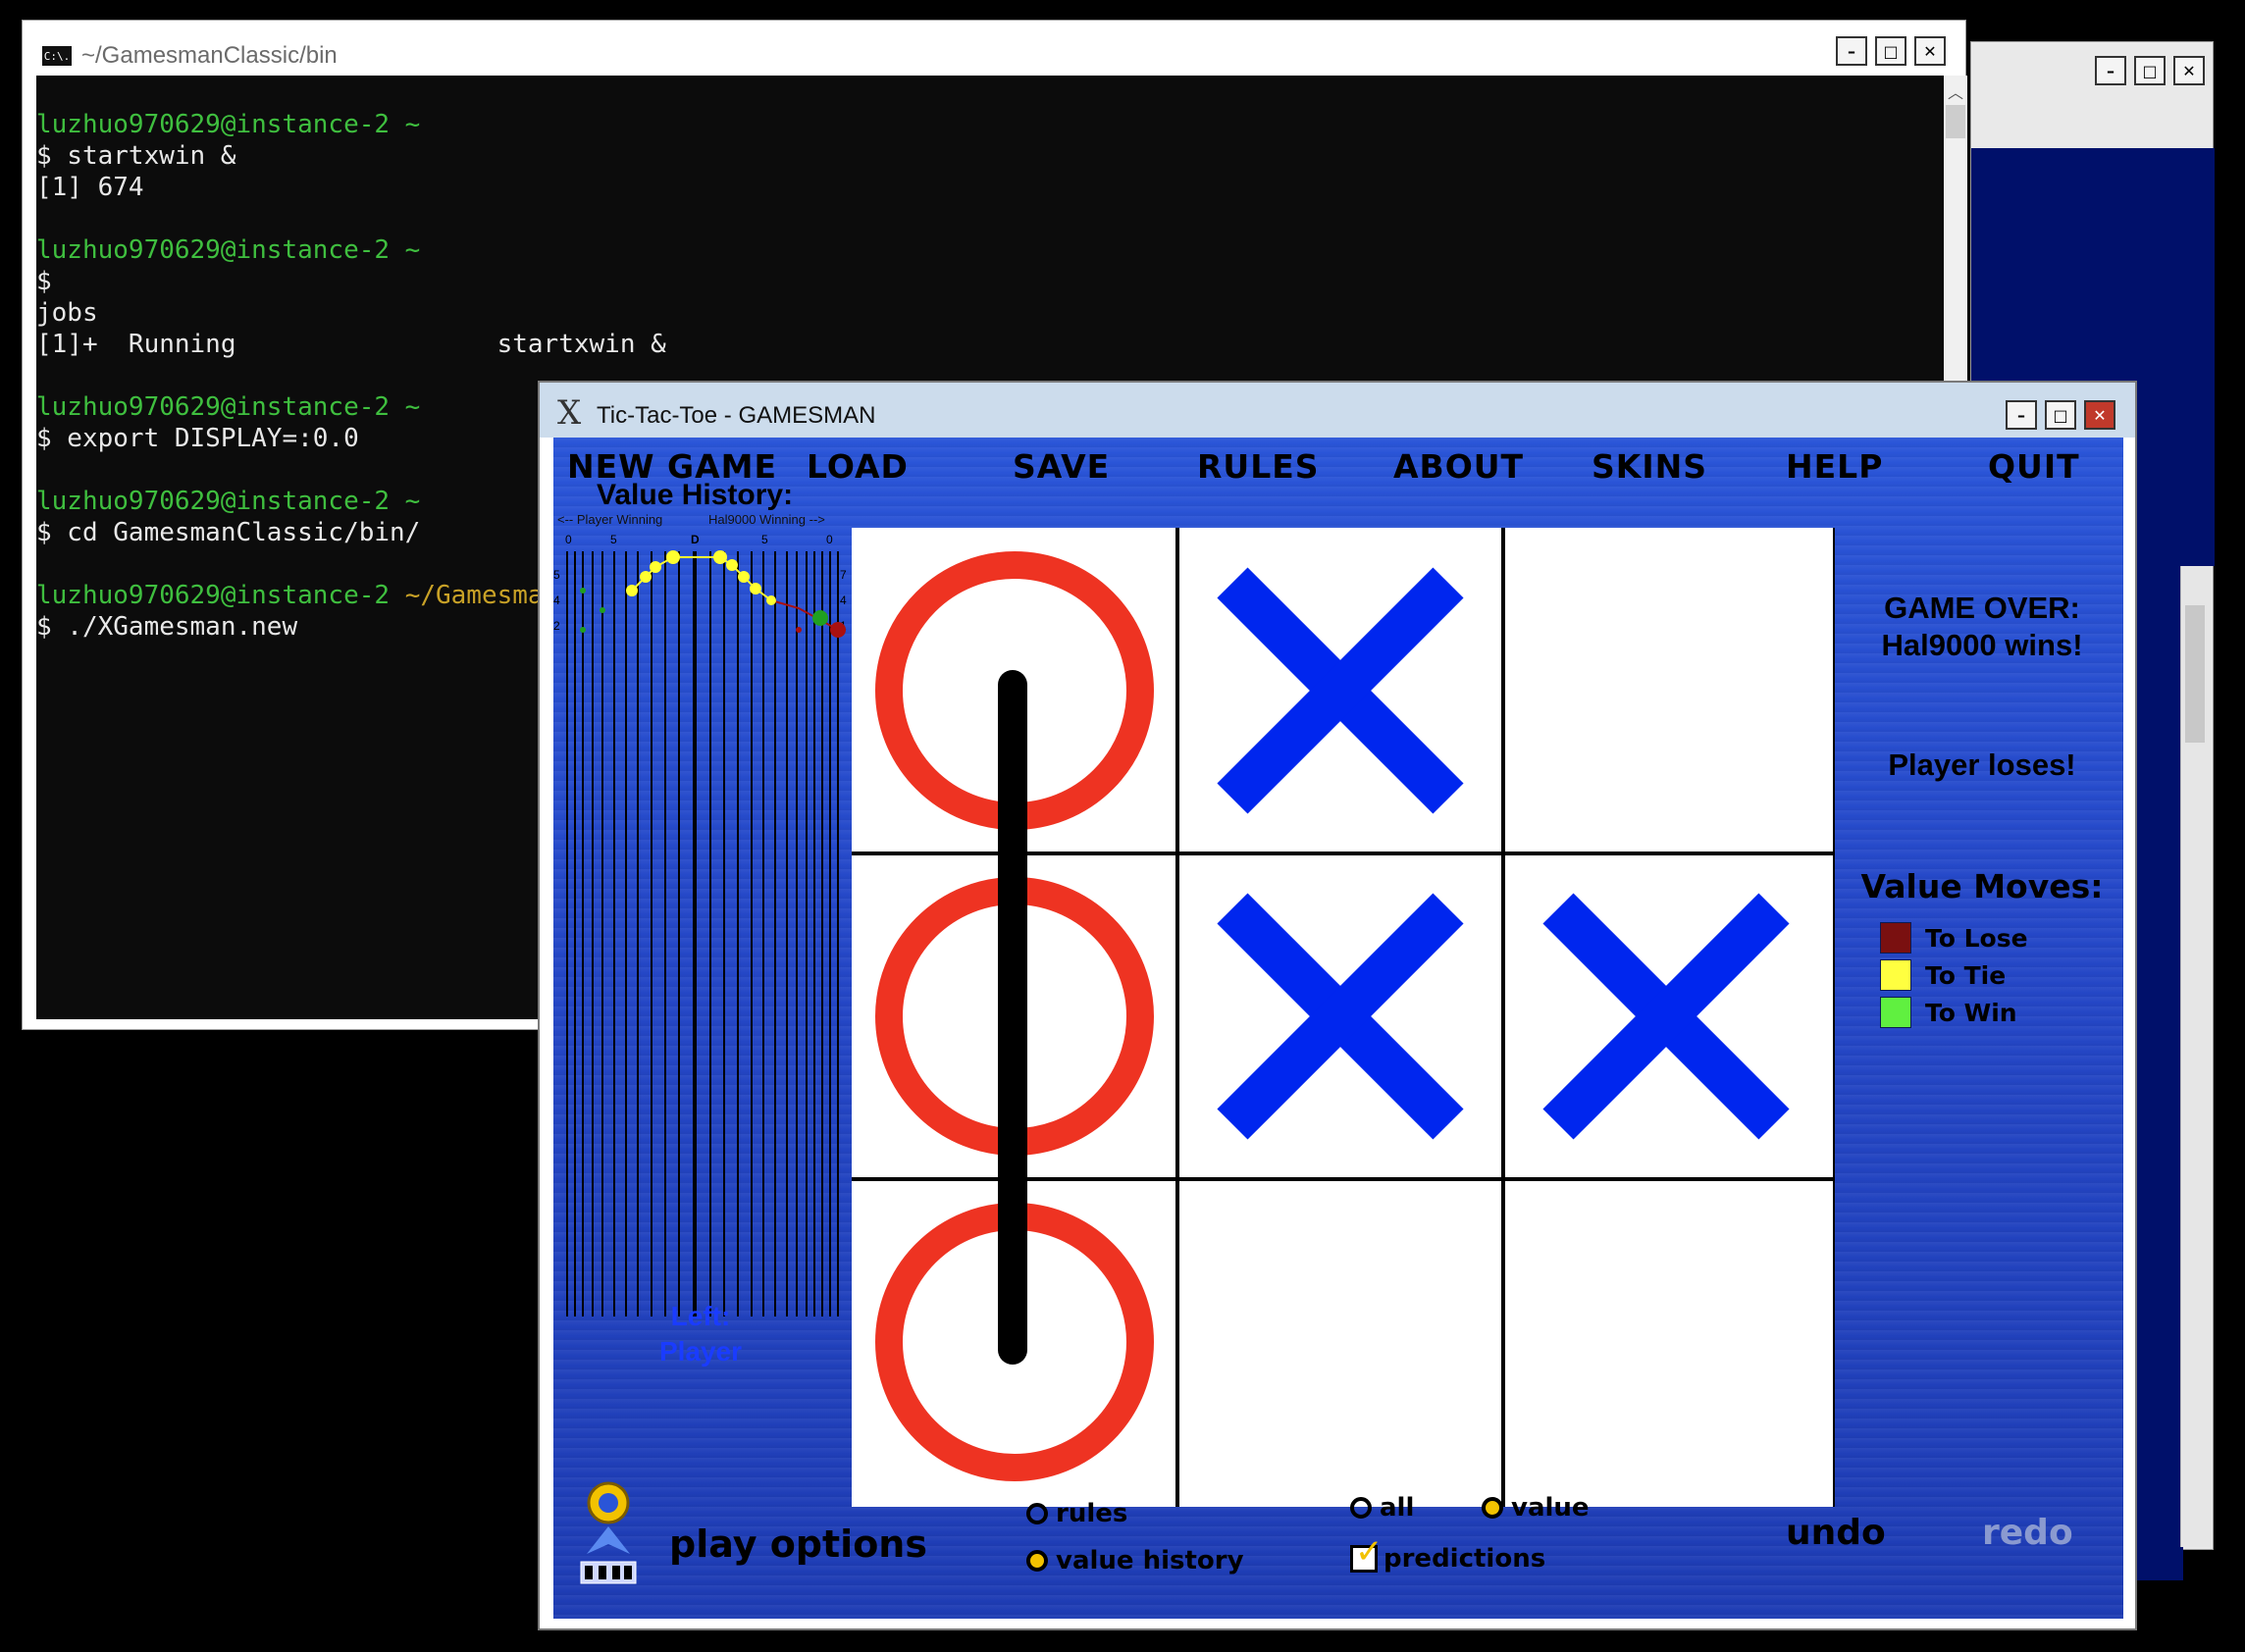  Describe the element at coordinates (221, 595) in the screenshot. I see `terminal-line-text: luzhuo970629@instance-2` at that location.